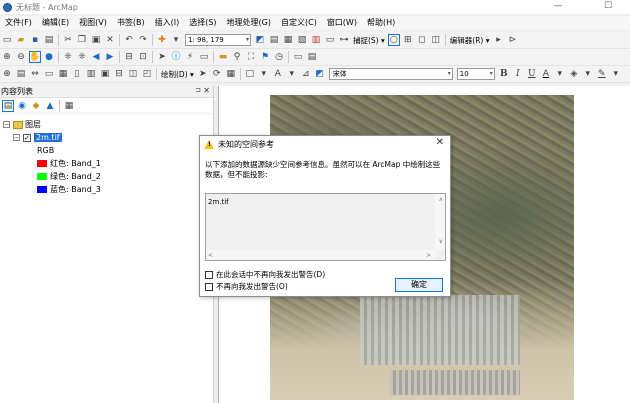  Describe the element at coordinates (68, 40) in the screenshot. I see `cut-icon: ✂` at that location.